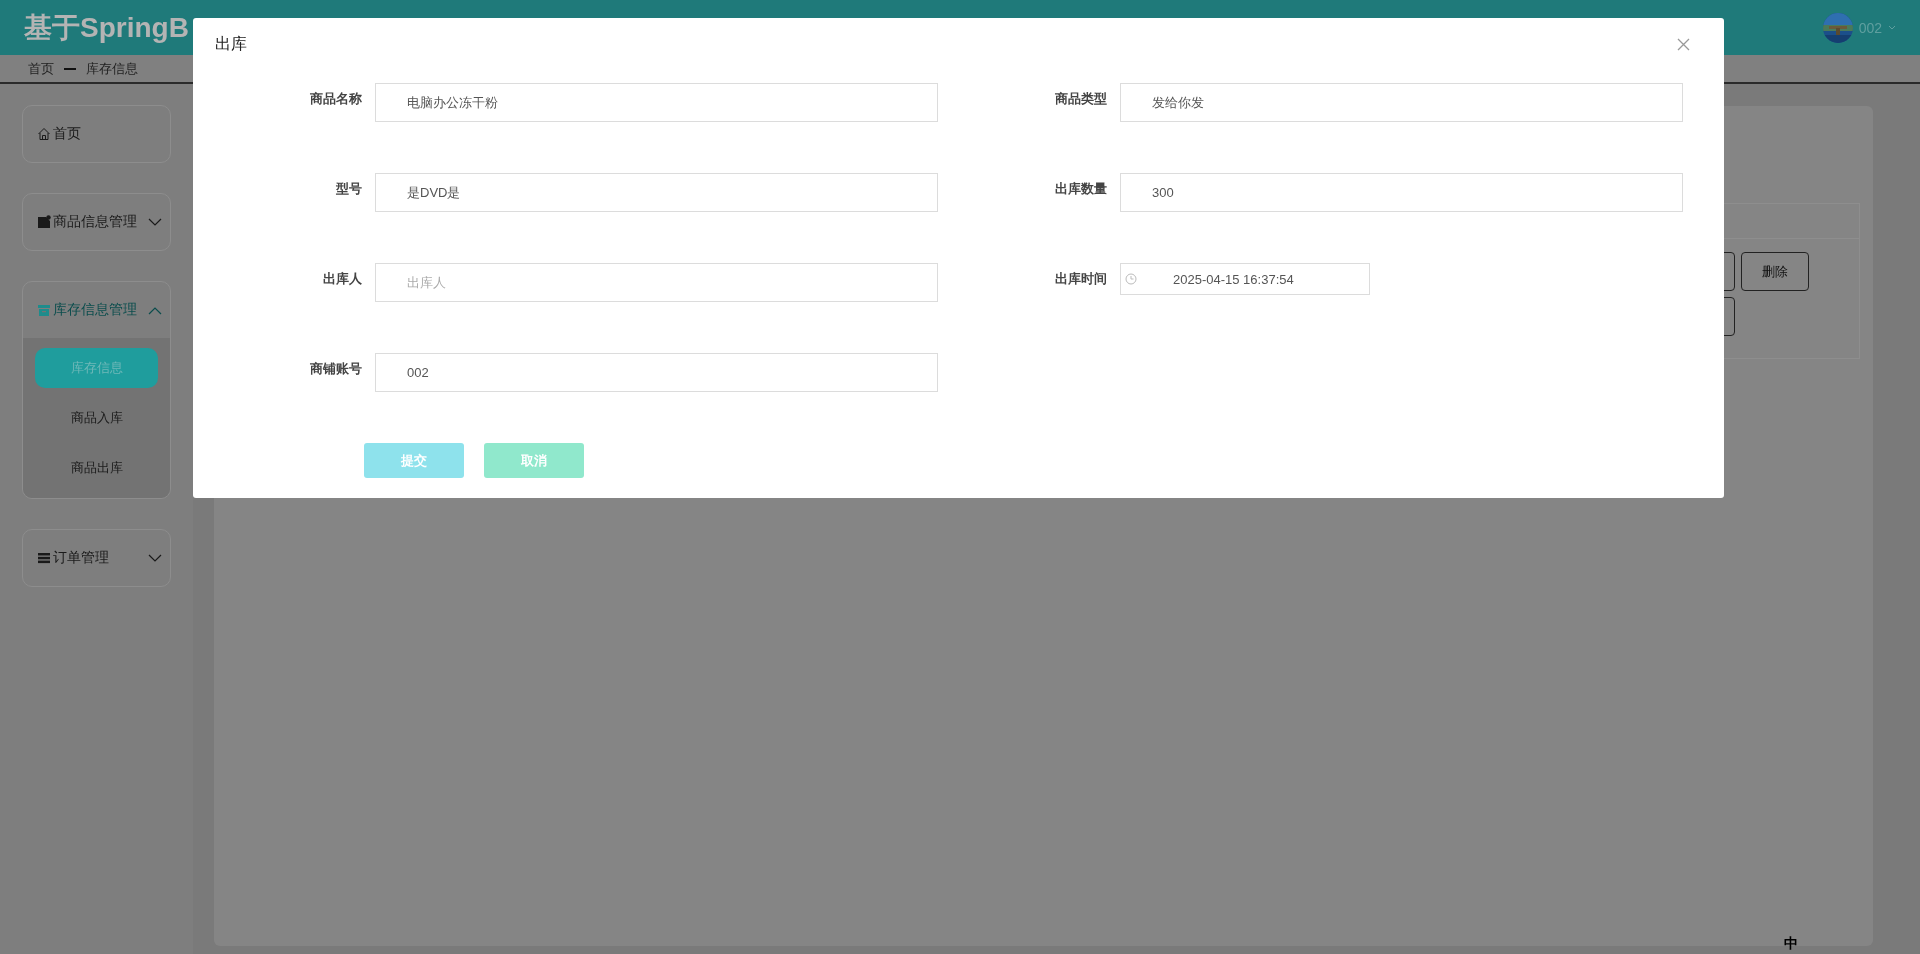 This screenshot has width=1920, height=954. I want to click on input-field: 电脑办公冻干粉, so click(656, 102).